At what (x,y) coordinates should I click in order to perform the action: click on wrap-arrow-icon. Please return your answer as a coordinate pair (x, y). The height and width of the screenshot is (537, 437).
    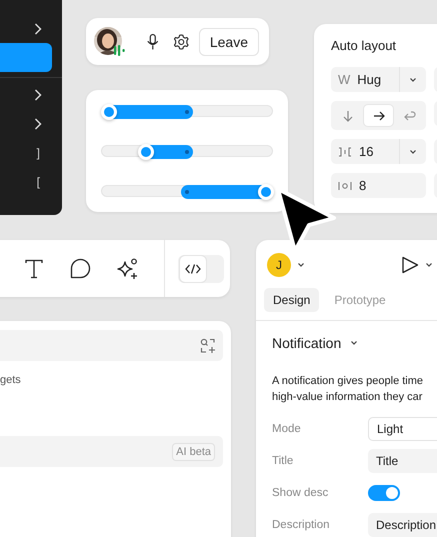
    Looking at the image, I should click on (409, 116).